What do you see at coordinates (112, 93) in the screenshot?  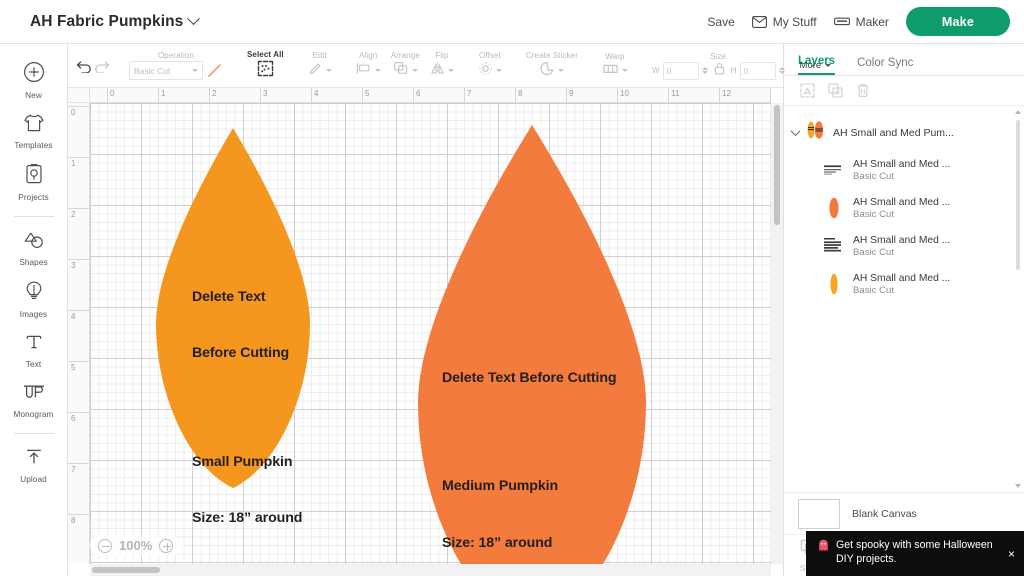 I see `ruler-h-label: 0` at bounding box center [112, 93].